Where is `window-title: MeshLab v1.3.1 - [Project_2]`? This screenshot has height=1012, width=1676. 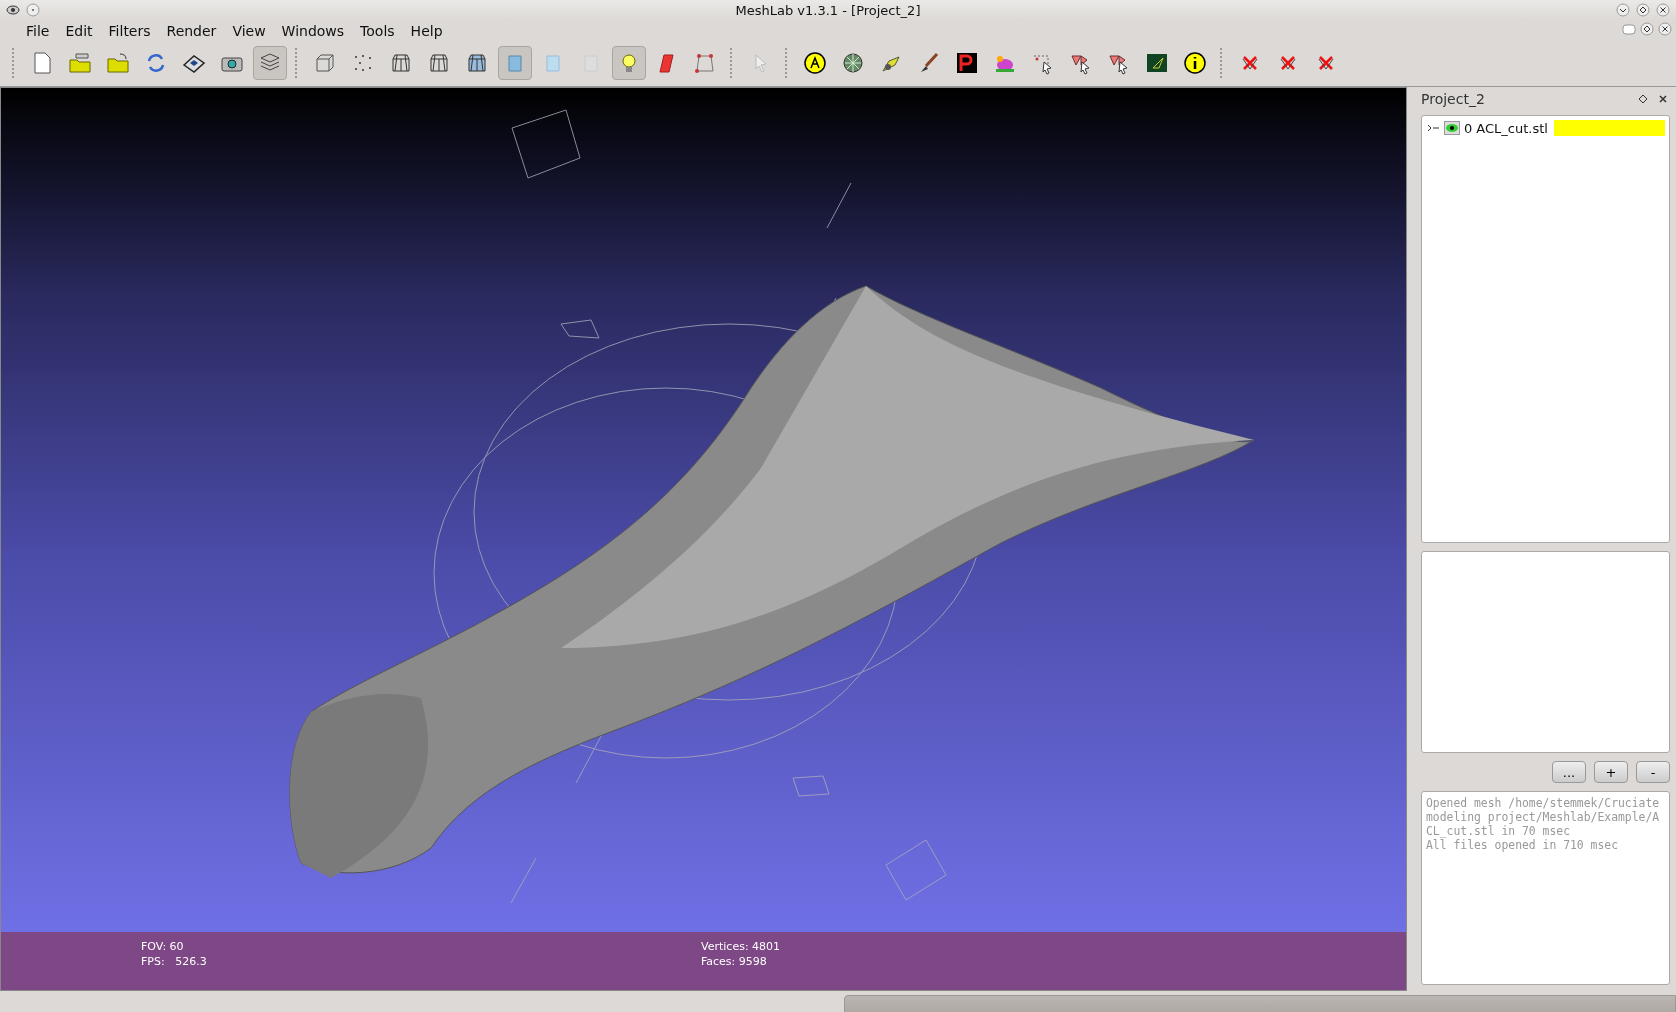
window-title: MeshLab v1.3.1 - [Project_2] is located at coordinates (828, 10).